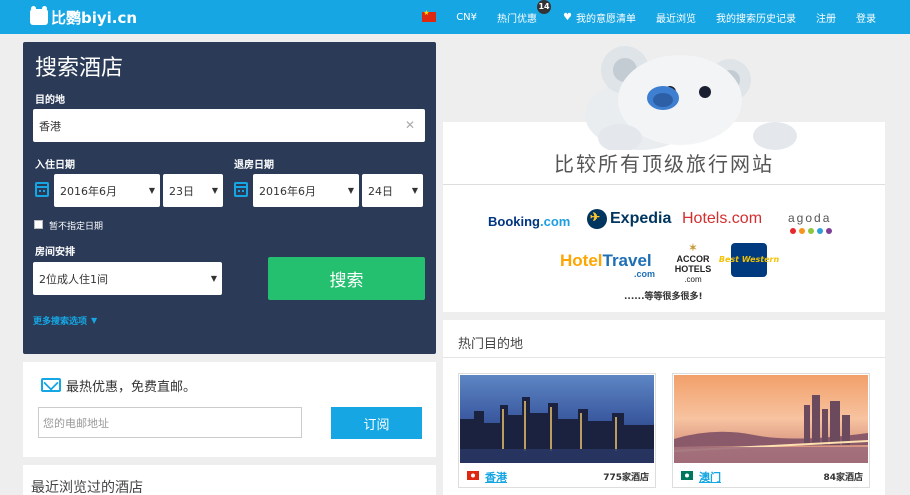 The height and width of the screenshot is (495, 910). What do you see at coordinates (693, 248) in the screenshot?
I see `accor-spark-icon: ✶` at bounding box center [693, 248].